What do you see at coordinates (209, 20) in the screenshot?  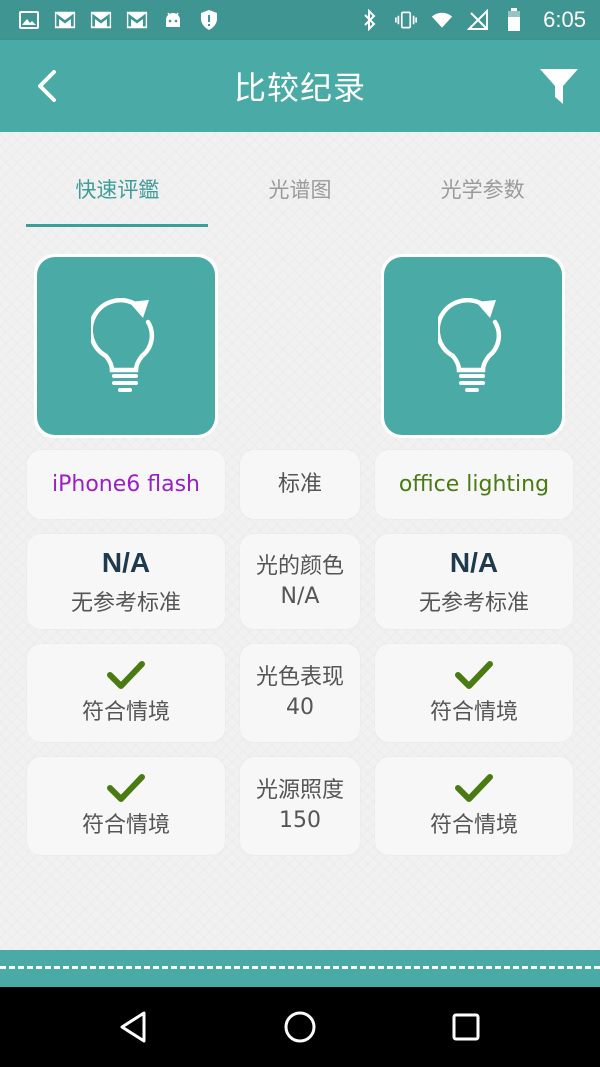 I see `shield-icon` at bounding box center [209, 20].